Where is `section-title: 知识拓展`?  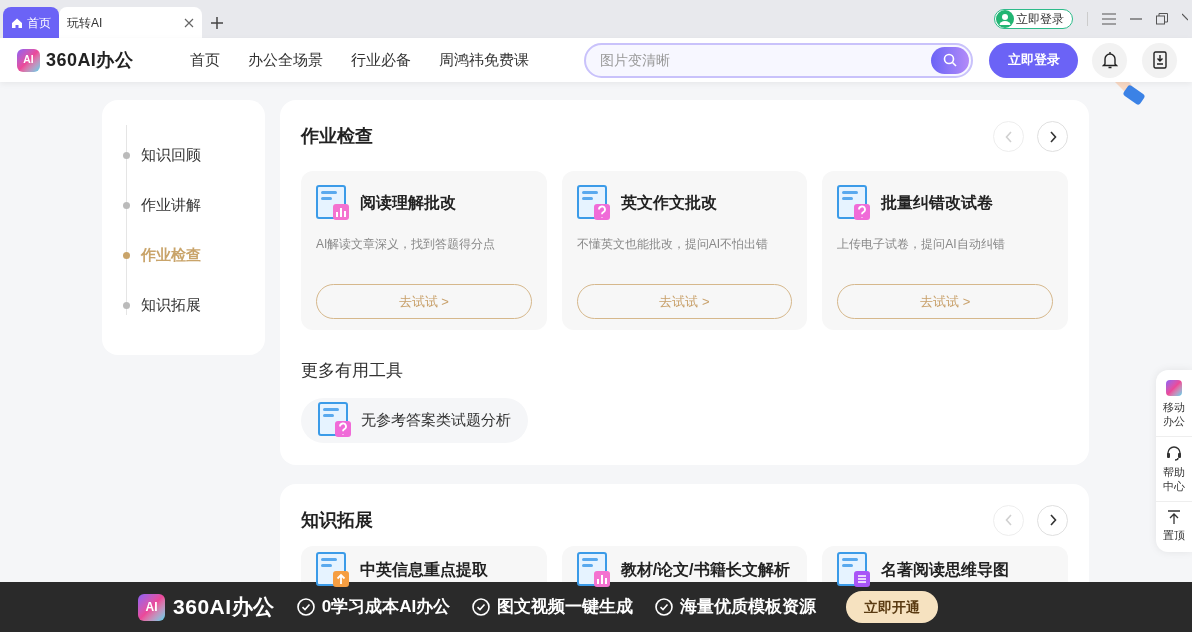 section-title: 知识拓展 is located at coordinates (337, 520).